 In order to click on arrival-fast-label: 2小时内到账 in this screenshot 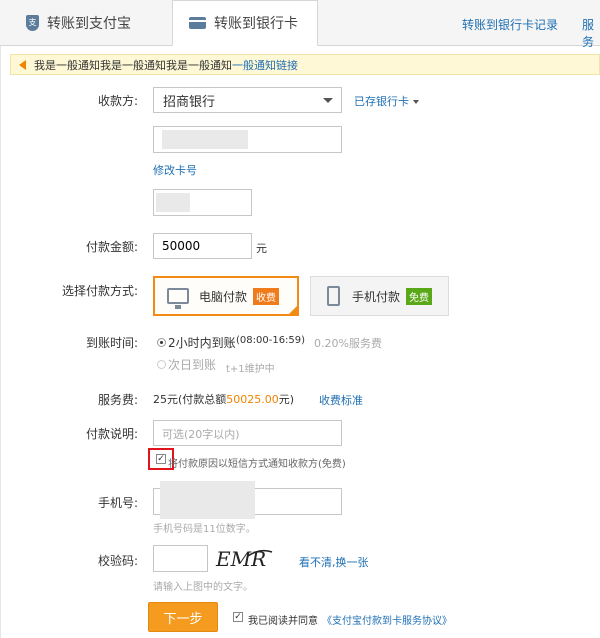, I will do `click(202, 343)`.